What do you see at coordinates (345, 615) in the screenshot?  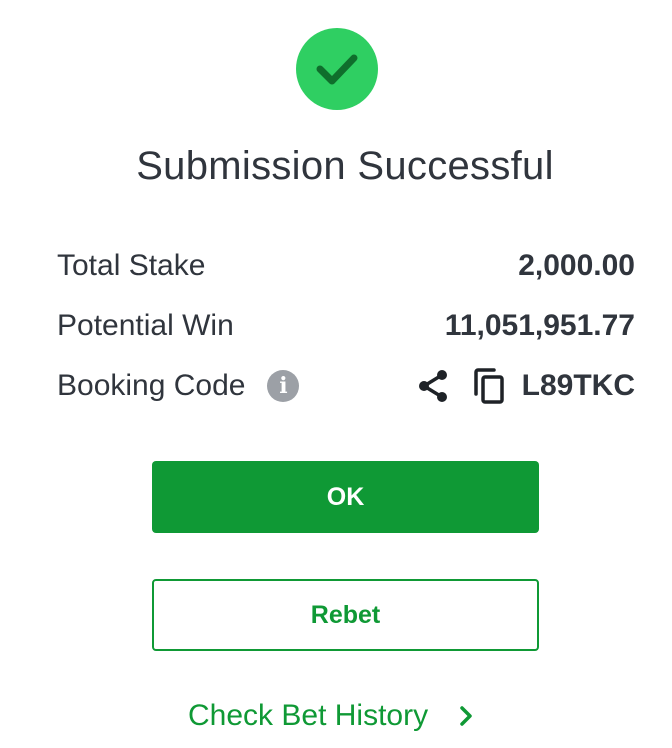 I see `rebet-button: Rebet` at bounding box center [345, 615].